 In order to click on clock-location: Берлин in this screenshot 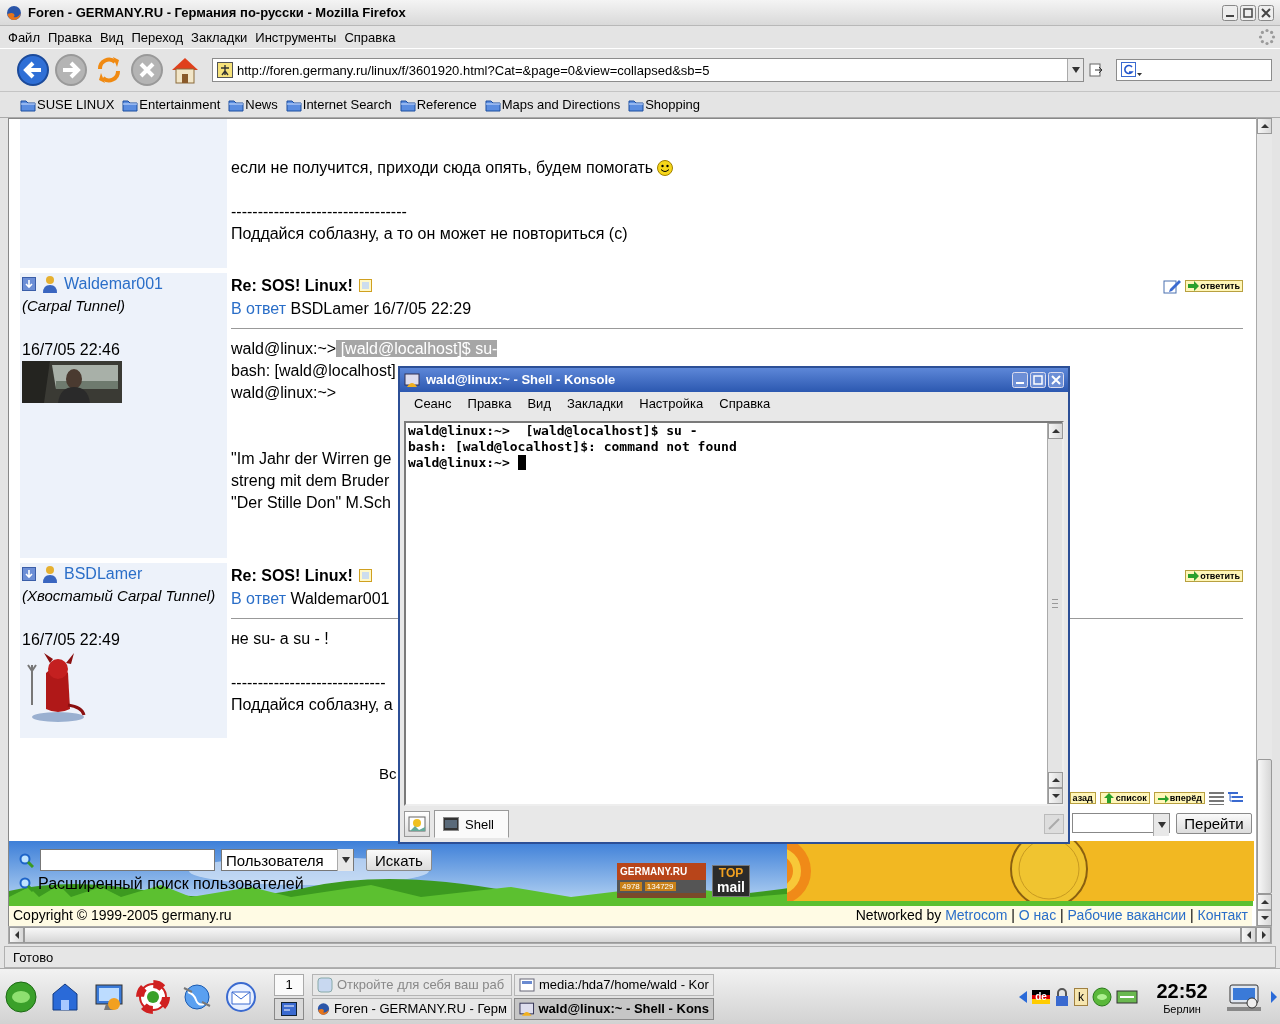, I will do `click(1182, 1008)`.